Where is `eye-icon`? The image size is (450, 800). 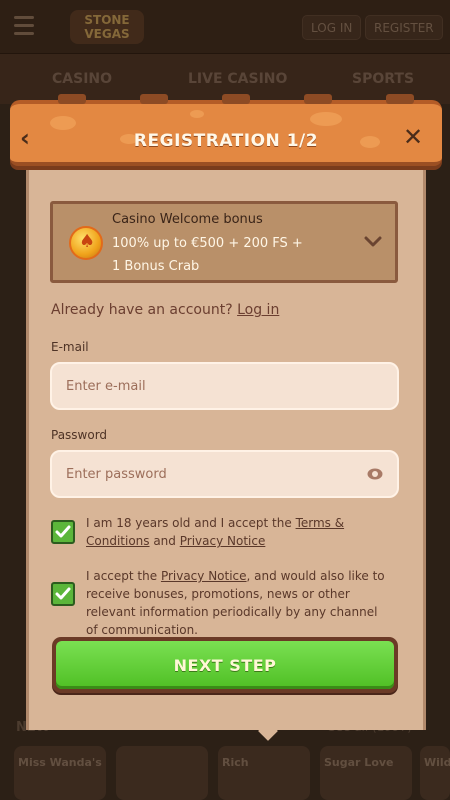
eye-icon is located at coordinates (375, 474).